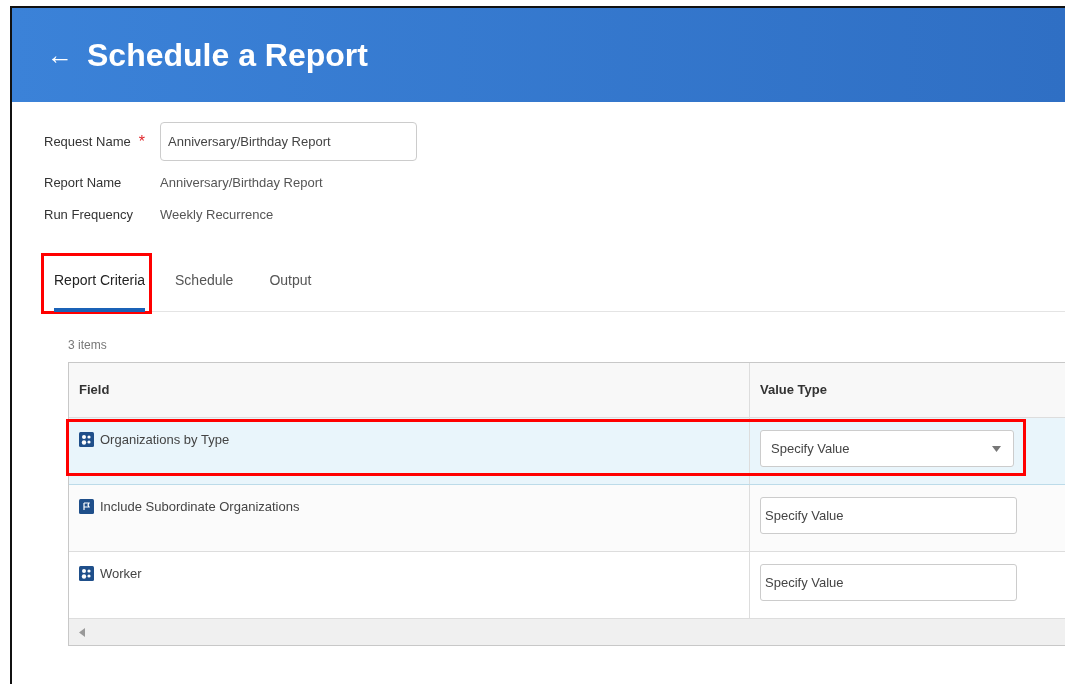  I want to click on field-name: Worker, so click(121, 574).